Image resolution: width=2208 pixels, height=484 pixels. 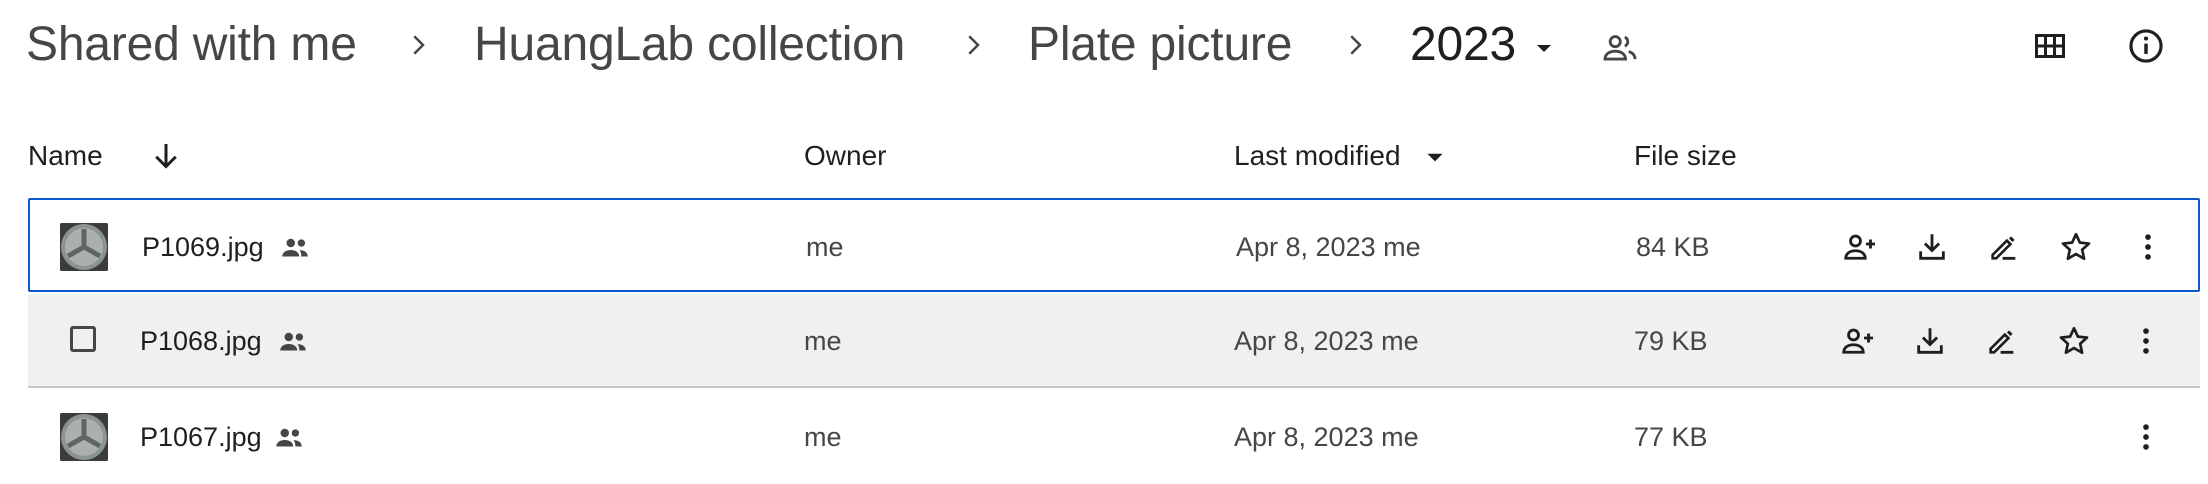 What do you see at coordinates (201, 341) in the screenshot?
I see `file-name: P1068.jpg` at bounding box center [201, 341].